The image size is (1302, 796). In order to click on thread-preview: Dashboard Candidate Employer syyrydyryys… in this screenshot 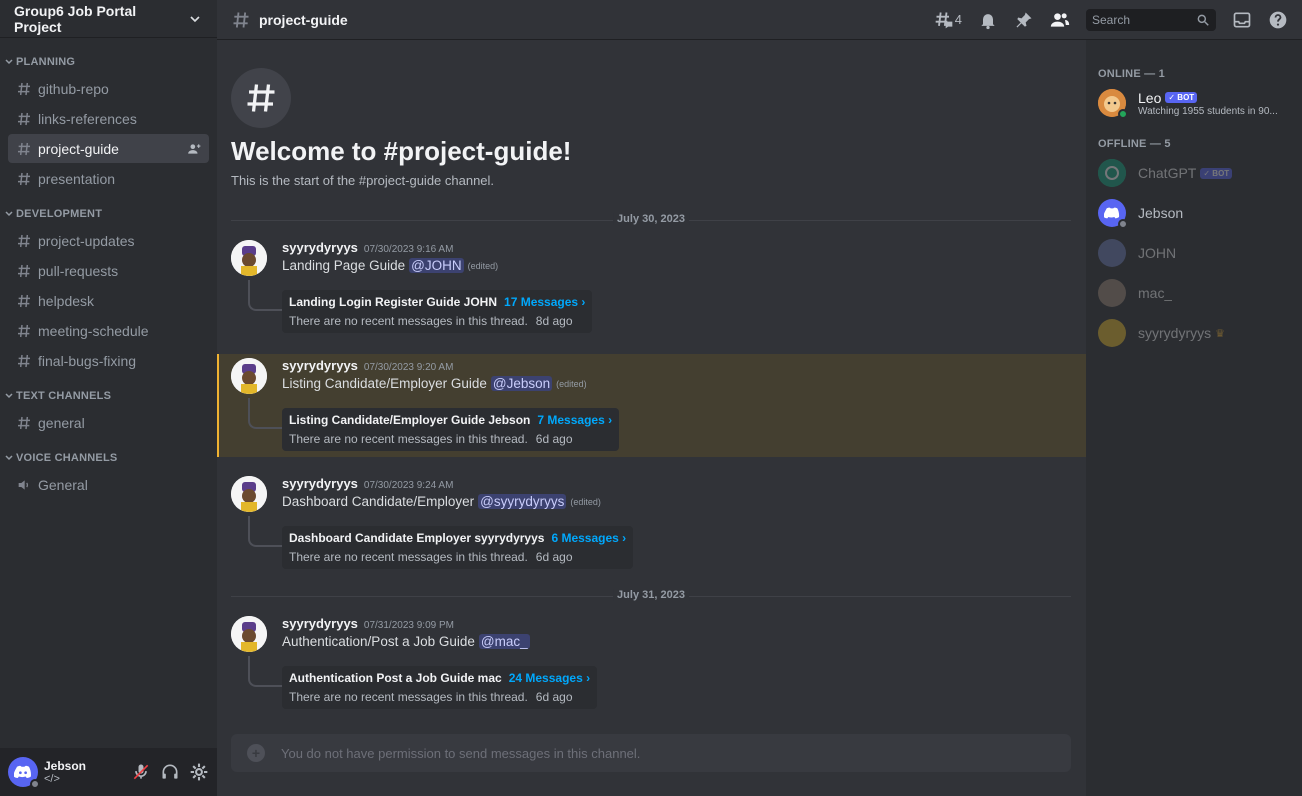, I will do `click(458, 547)`.